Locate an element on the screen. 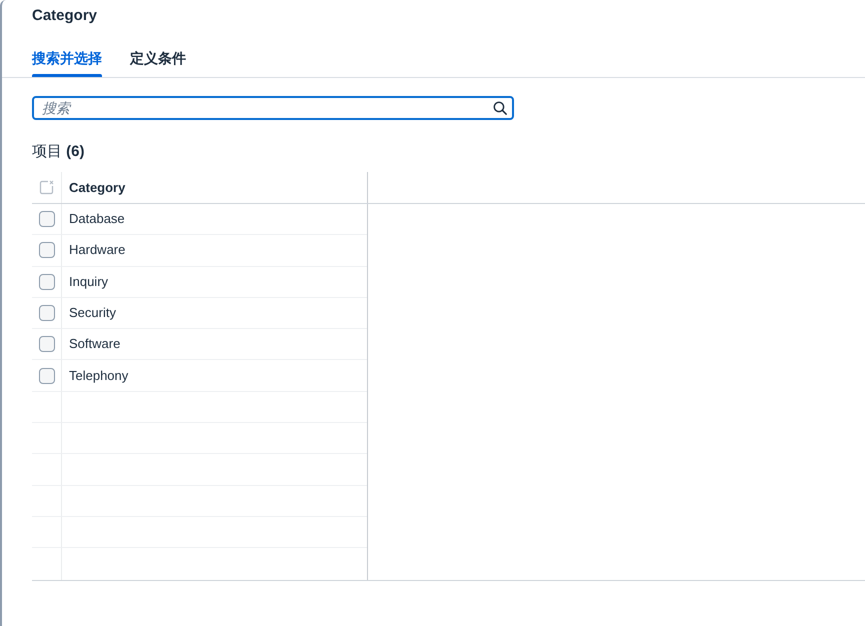 The height and width of the screenshot is (626, 865). tab: 搜索并选择 is located at coordinates (67, 61).